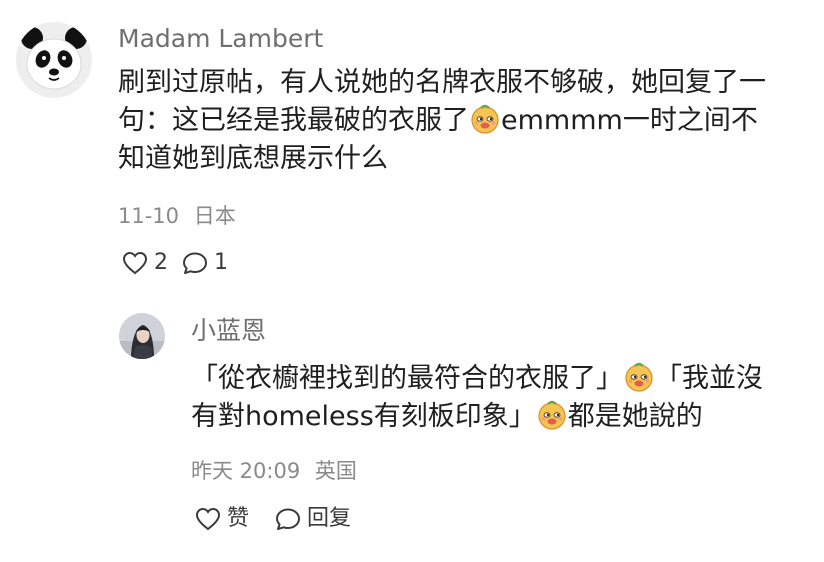  What do you see at coordinates (222, 519) in the screenshot?
I see `reply-like-button: 赞` at bounding box center [222, 519].